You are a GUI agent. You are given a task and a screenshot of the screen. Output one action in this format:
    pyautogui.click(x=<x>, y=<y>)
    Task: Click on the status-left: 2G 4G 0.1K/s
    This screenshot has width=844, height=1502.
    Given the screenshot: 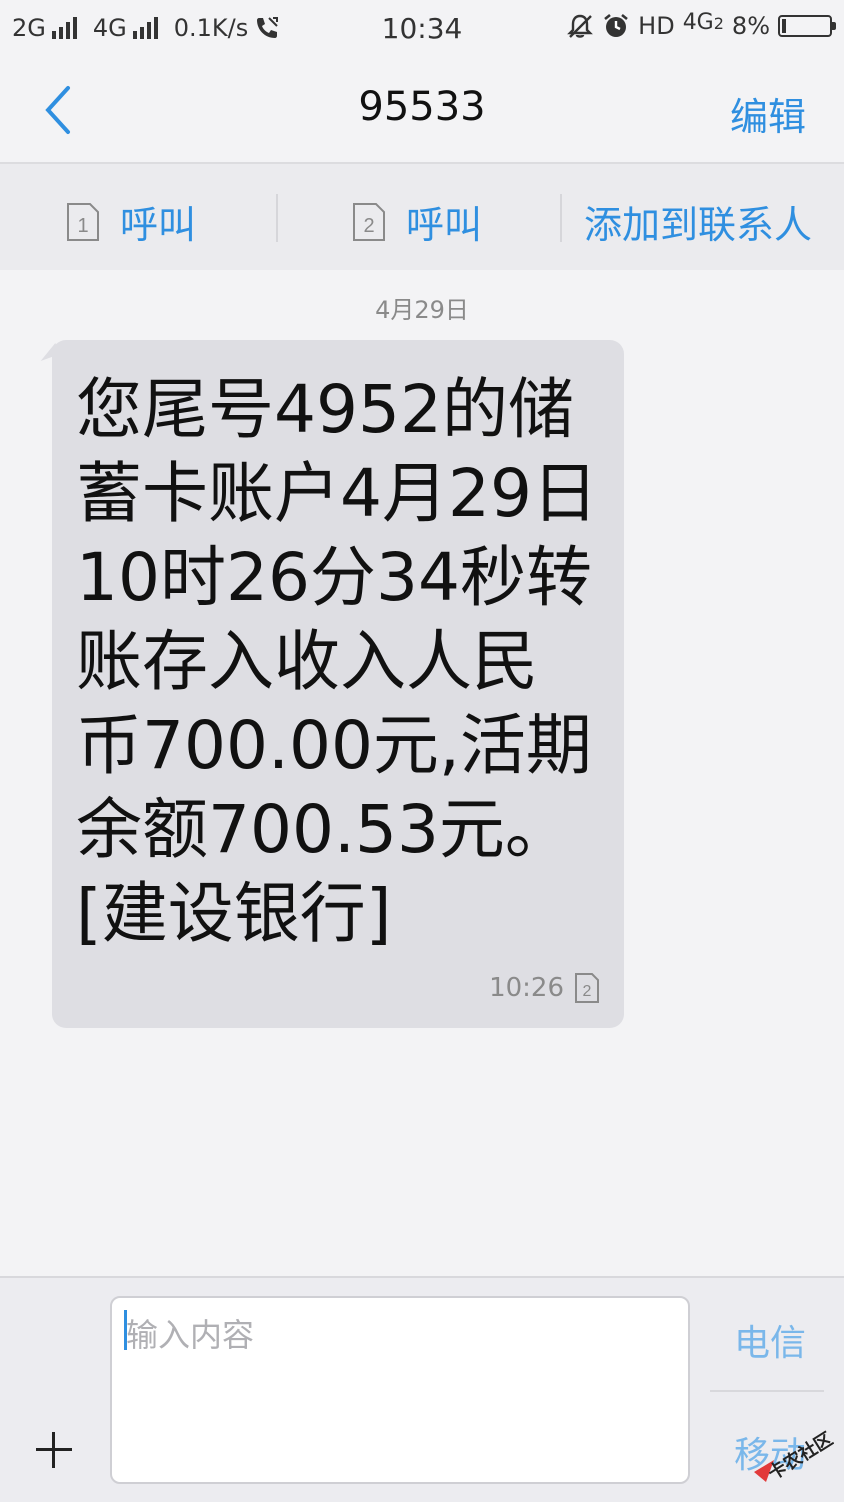 What is the action you would take?
    pyautogui.click(x=146, y=28)
    